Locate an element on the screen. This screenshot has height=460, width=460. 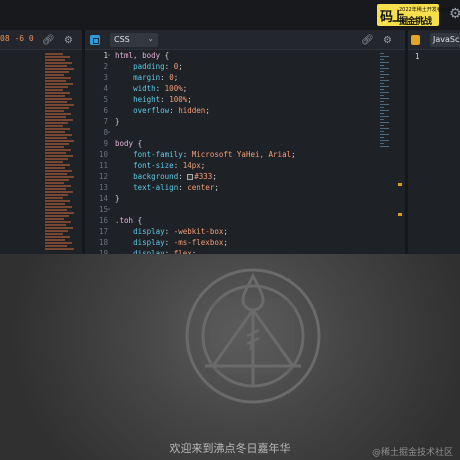
line-number: 17 is located at coordinates (103, 231).